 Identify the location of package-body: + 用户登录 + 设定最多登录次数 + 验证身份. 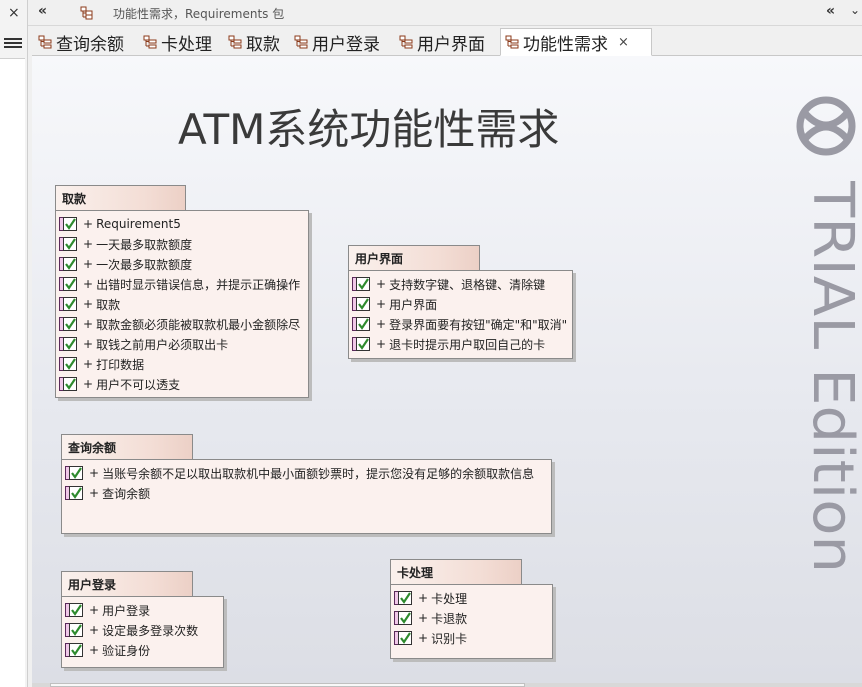
(142, 632).